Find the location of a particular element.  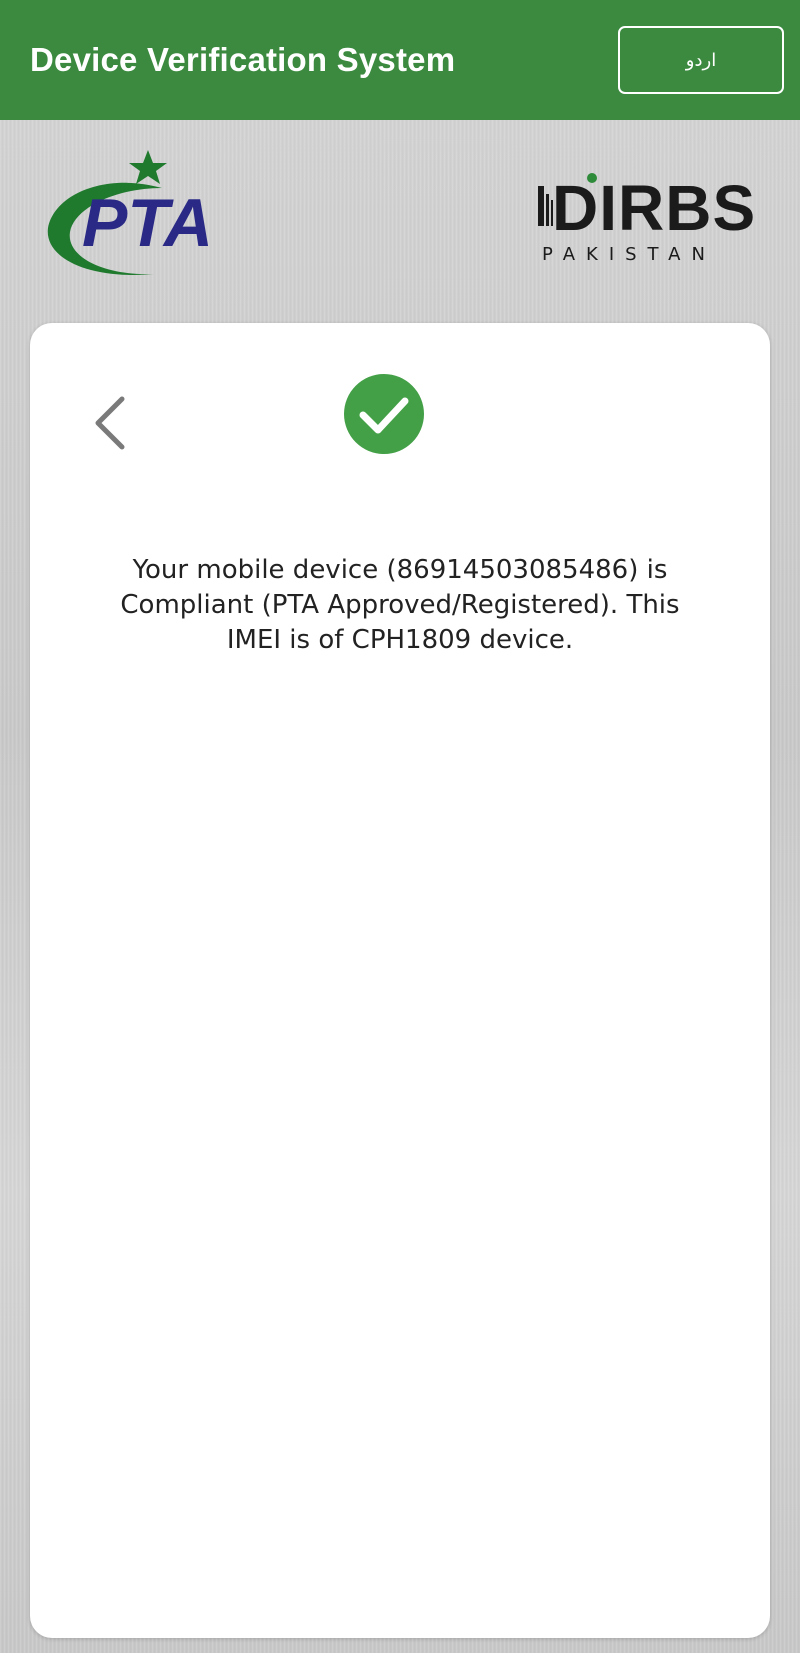

language-toggle-button: اردو is located at coordinates (701, 60).